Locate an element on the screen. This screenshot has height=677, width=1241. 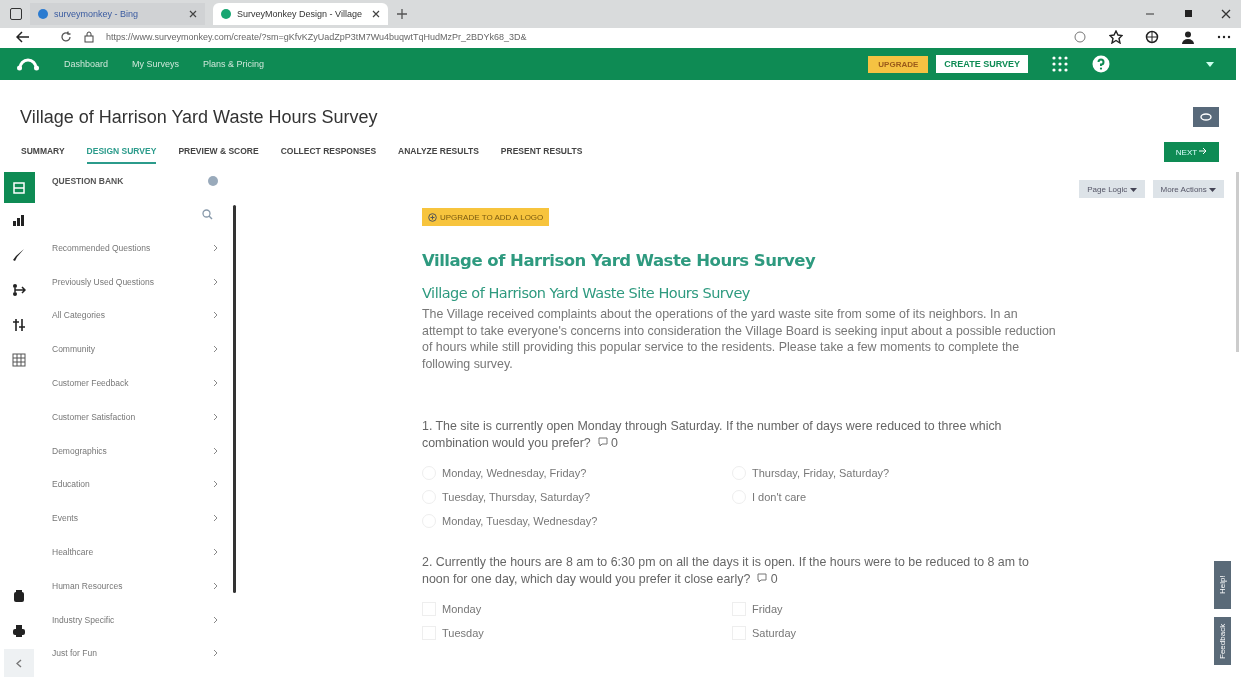
nav-link: Dashboard is located at coordinates (86, 64).